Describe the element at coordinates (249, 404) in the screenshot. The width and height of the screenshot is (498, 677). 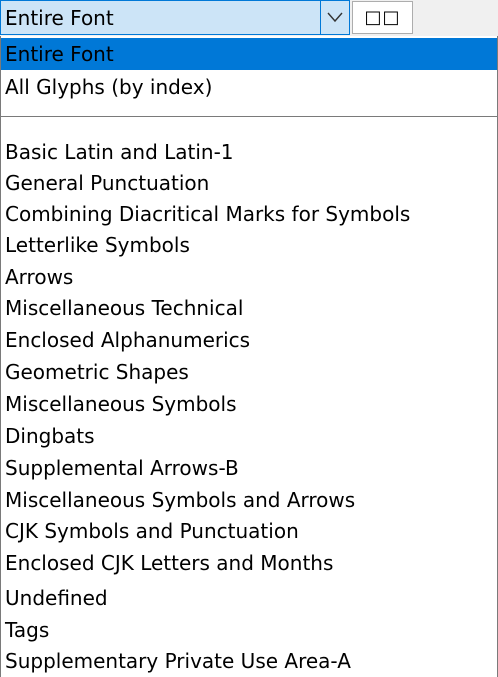
I see `list-item: Miscellaneous Symbols` at that location.